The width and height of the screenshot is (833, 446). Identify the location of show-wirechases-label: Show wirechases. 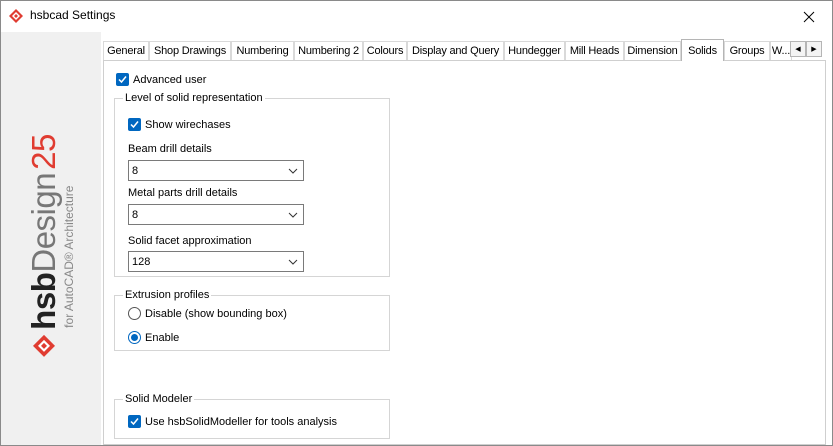
(188, 124).